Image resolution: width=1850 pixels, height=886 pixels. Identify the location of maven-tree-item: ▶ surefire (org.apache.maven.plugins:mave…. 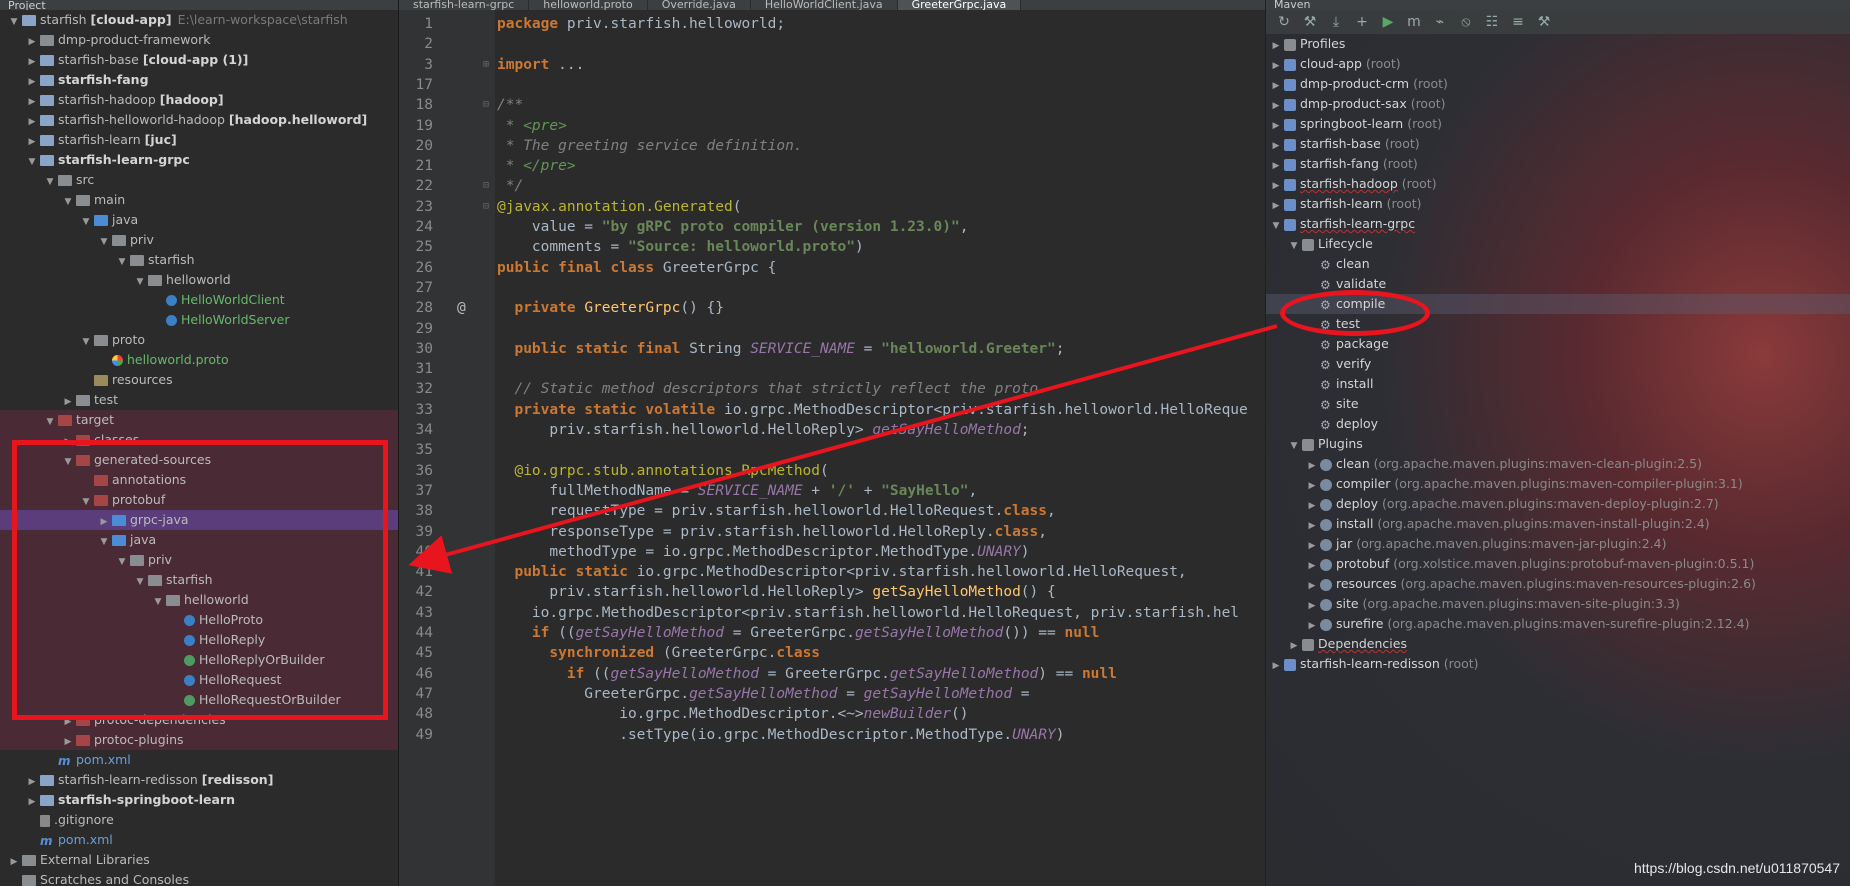
(1558, 624).